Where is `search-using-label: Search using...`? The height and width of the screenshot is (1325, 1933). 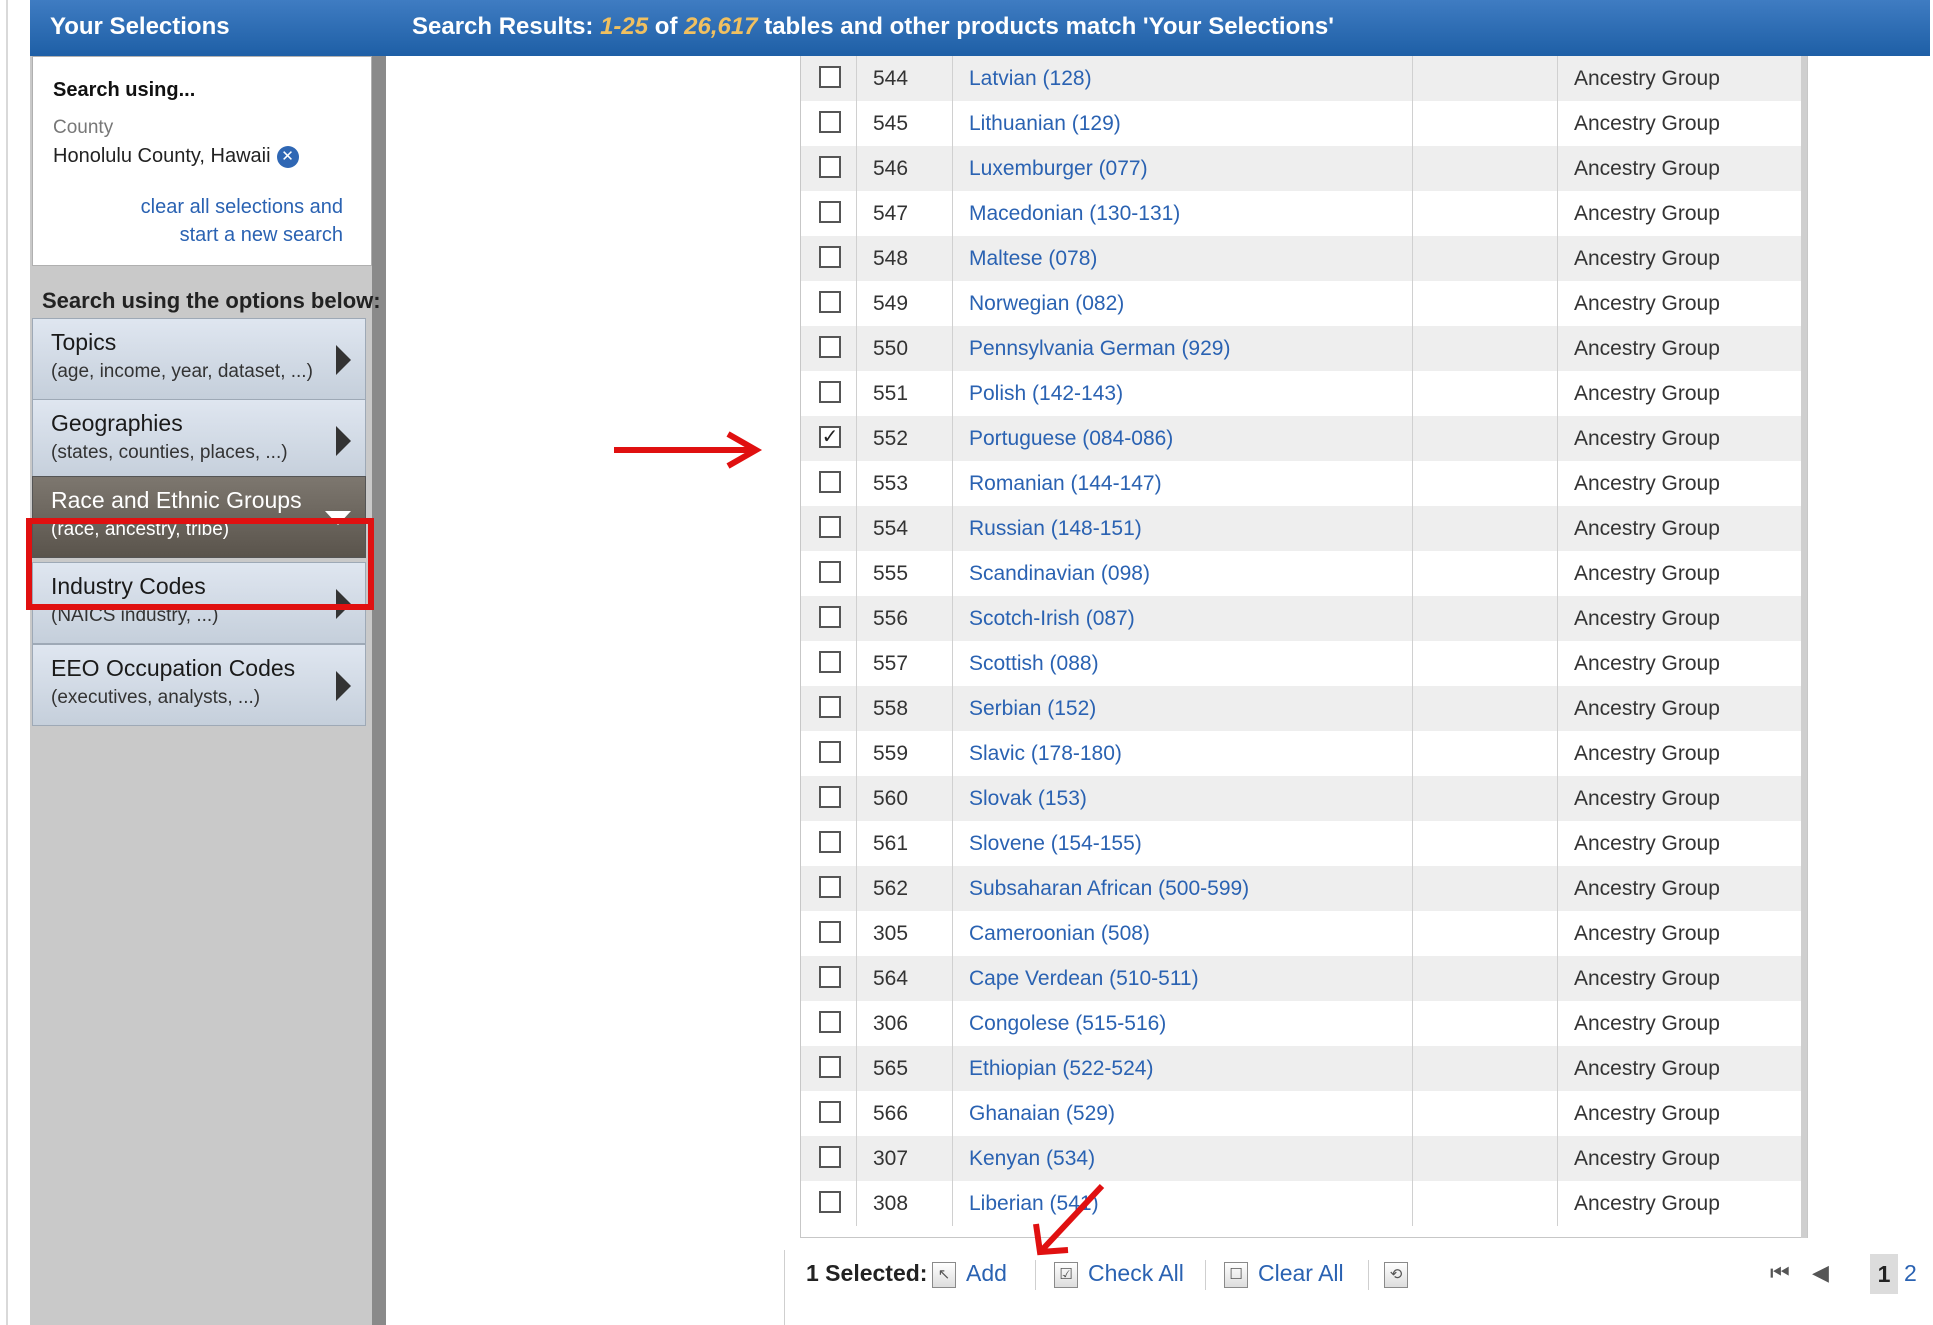 search-using-label: Search using... is located at coordinates (124, 90).